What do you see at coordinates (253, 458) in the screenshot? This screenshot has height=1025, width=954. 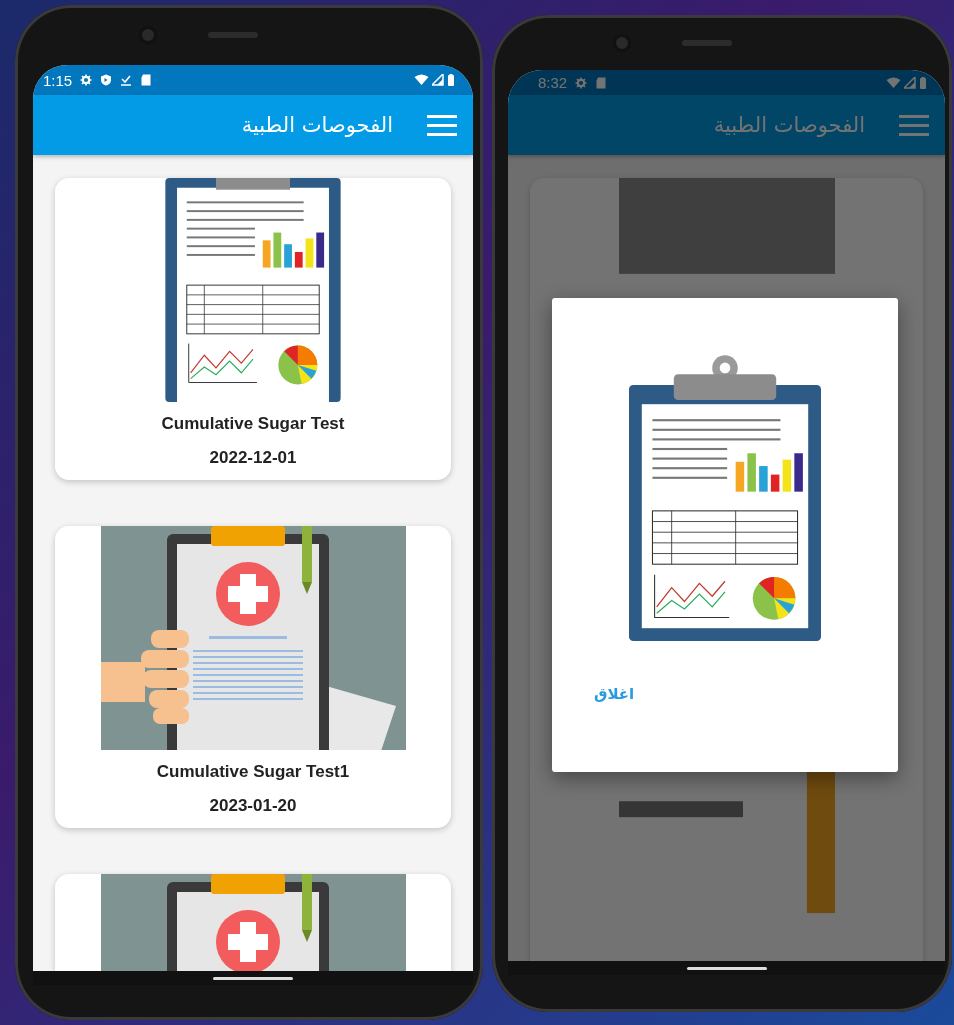 I see `test-date: 2022-12-01` at bounding box center [253, 458].